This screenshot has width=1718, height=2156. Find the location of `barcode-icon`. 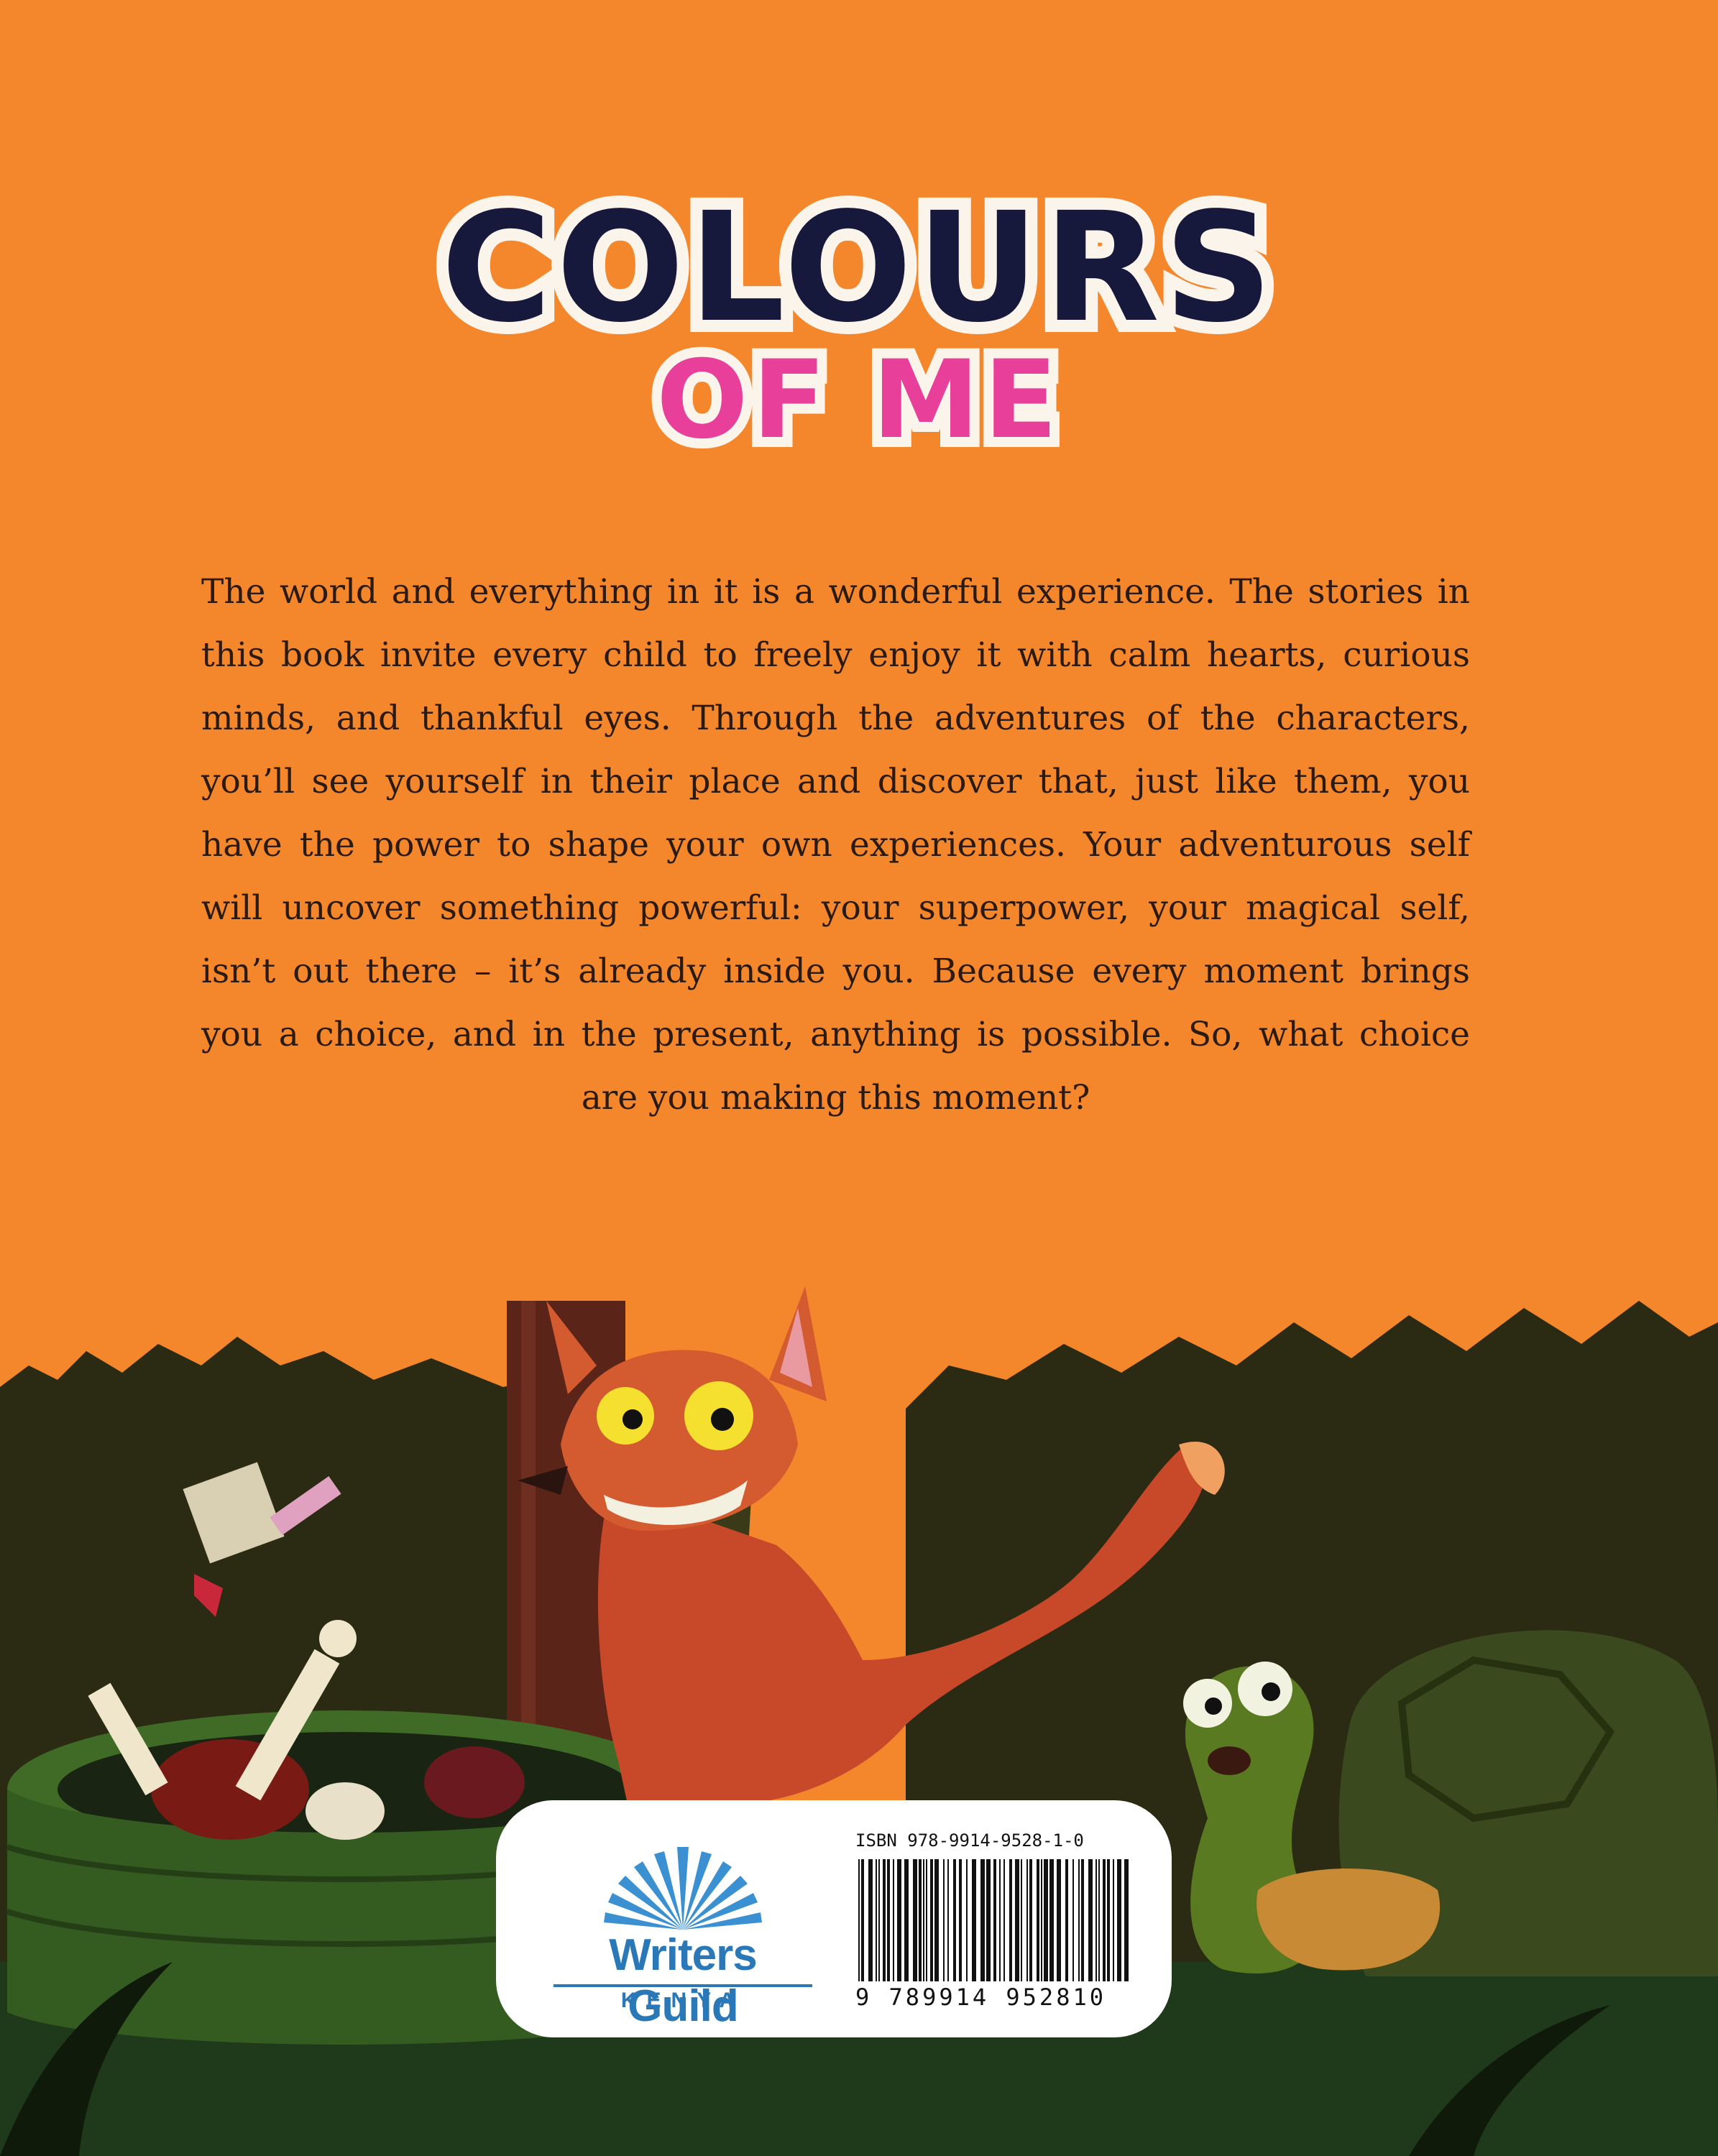

barcode-icon is located at coordinates (993, 1920).